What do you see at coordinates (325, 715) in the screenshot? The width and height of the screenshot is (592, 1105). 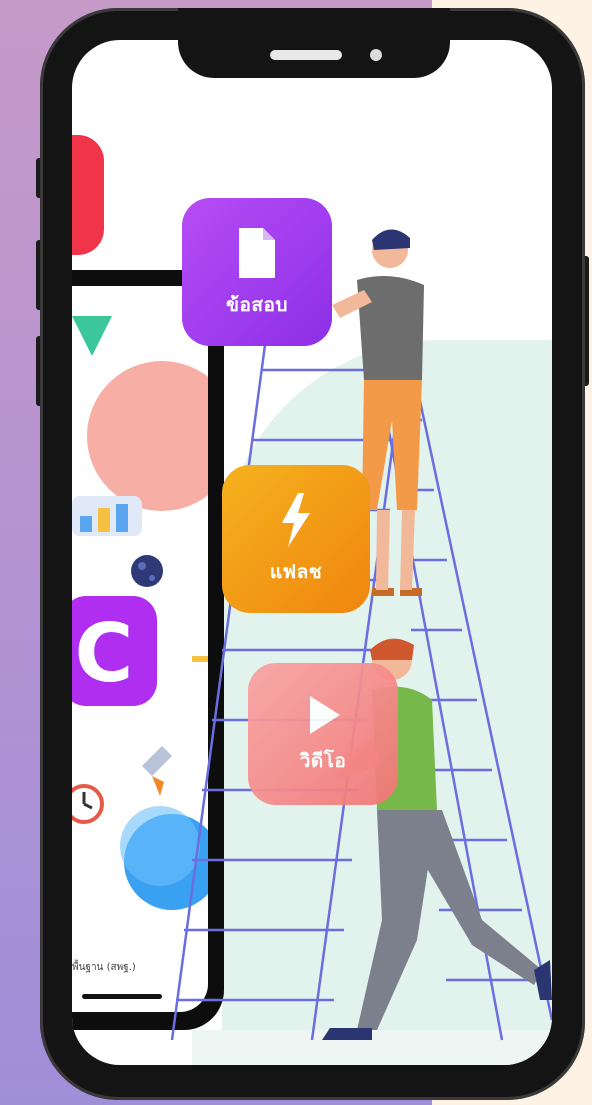 I see `play-icon` at bounding box center [325, 715].